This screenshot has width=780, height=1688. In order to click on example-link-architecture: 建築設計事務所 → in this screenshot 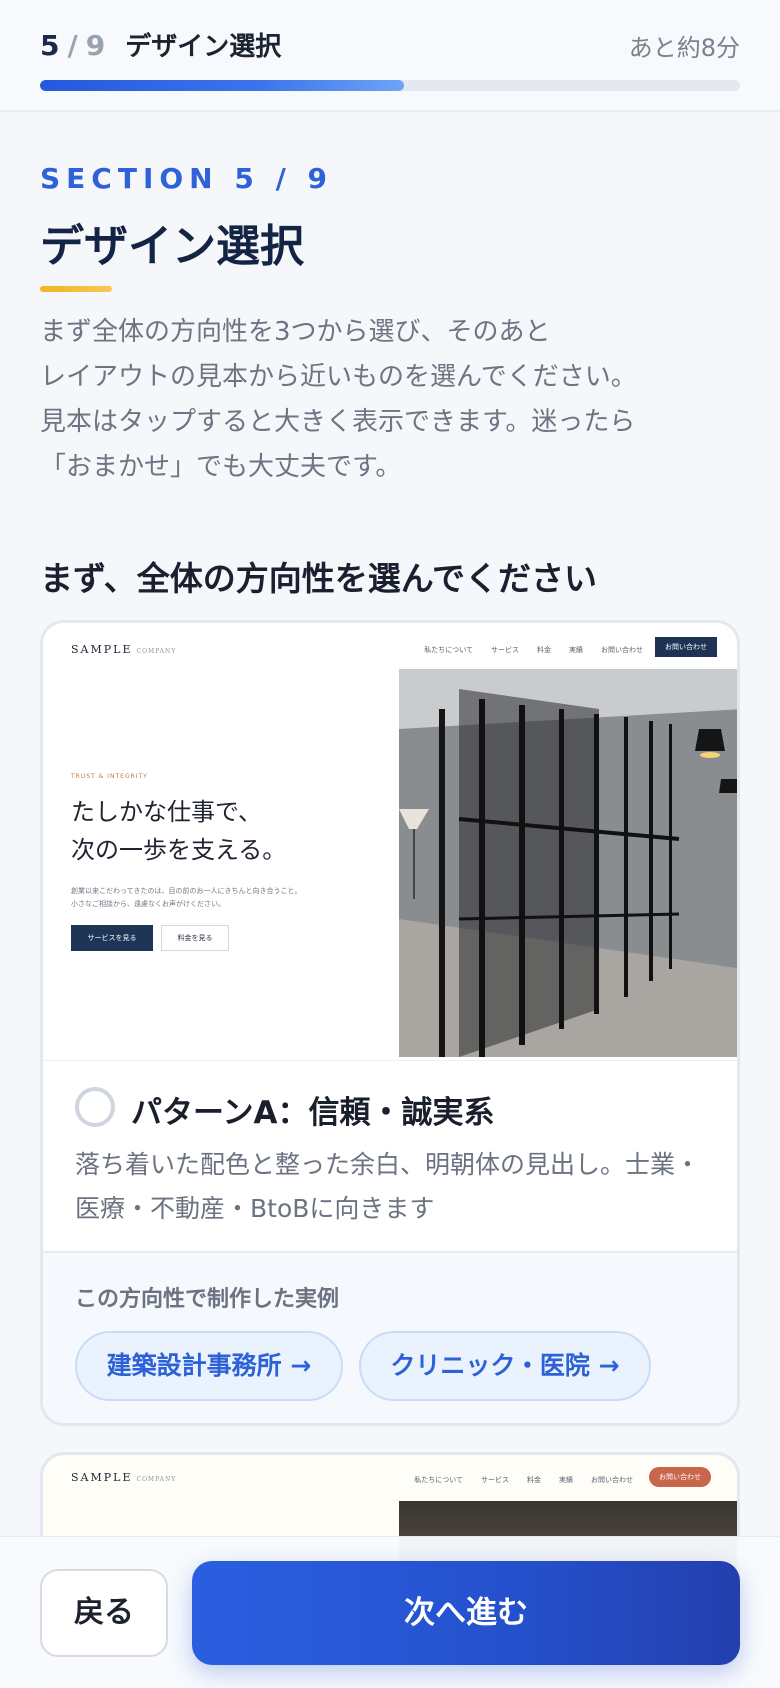, I will do `click(209, 1366)`.